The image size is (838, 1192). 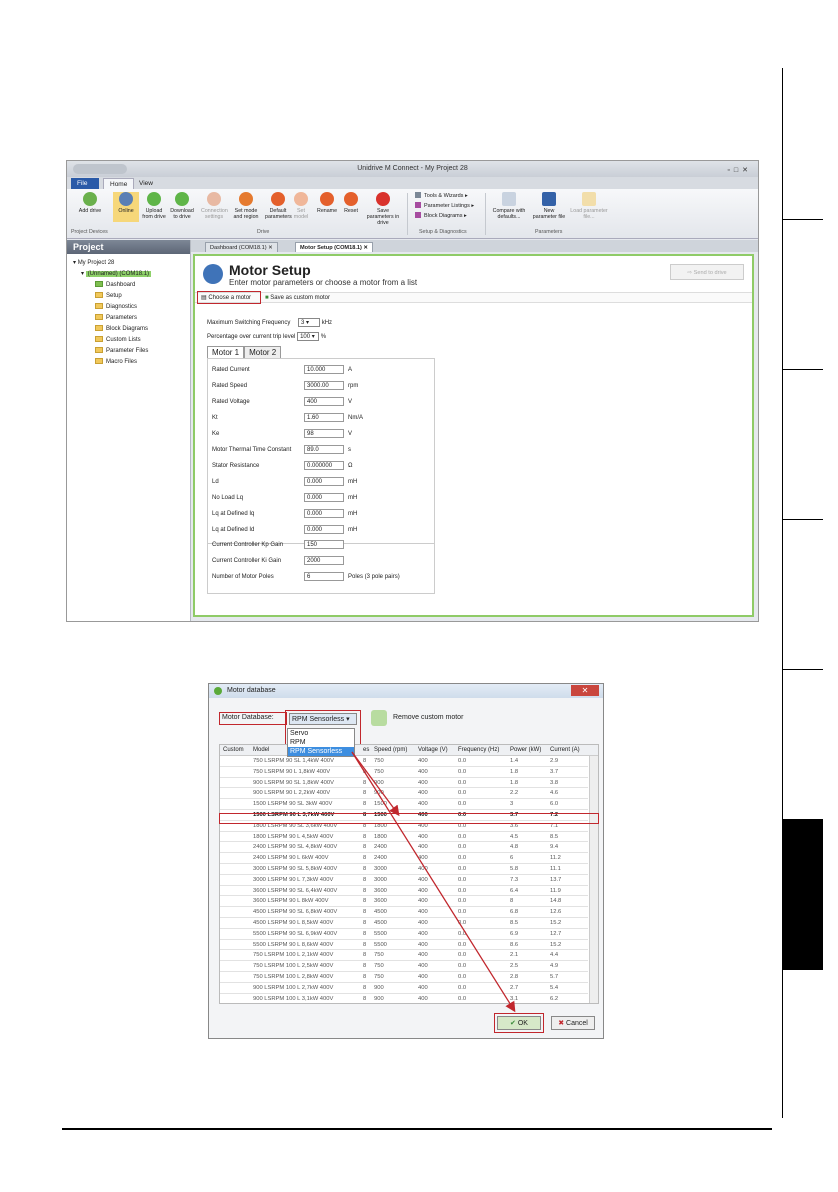 I want to click on tree-item-custom-lists: Custom Lists, so click(x=131, y=340).